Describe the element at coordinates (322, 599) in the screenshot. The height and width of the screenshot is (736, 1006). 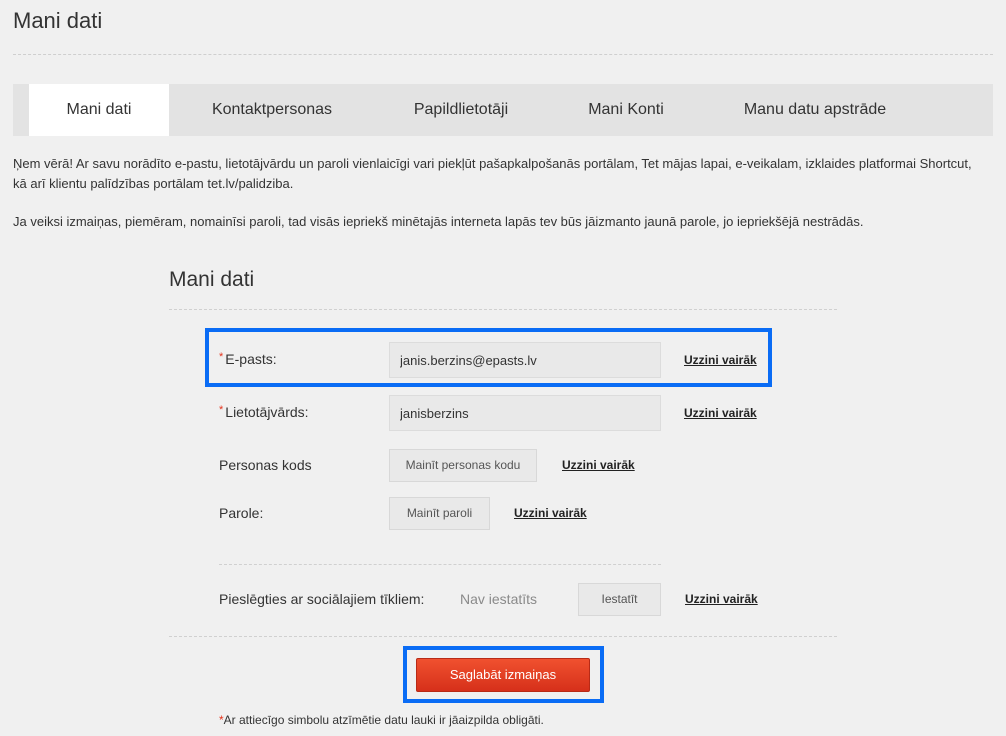
I see `social-login-label: Pieslēgties ar sociālajiem tīkliem:` at that location.